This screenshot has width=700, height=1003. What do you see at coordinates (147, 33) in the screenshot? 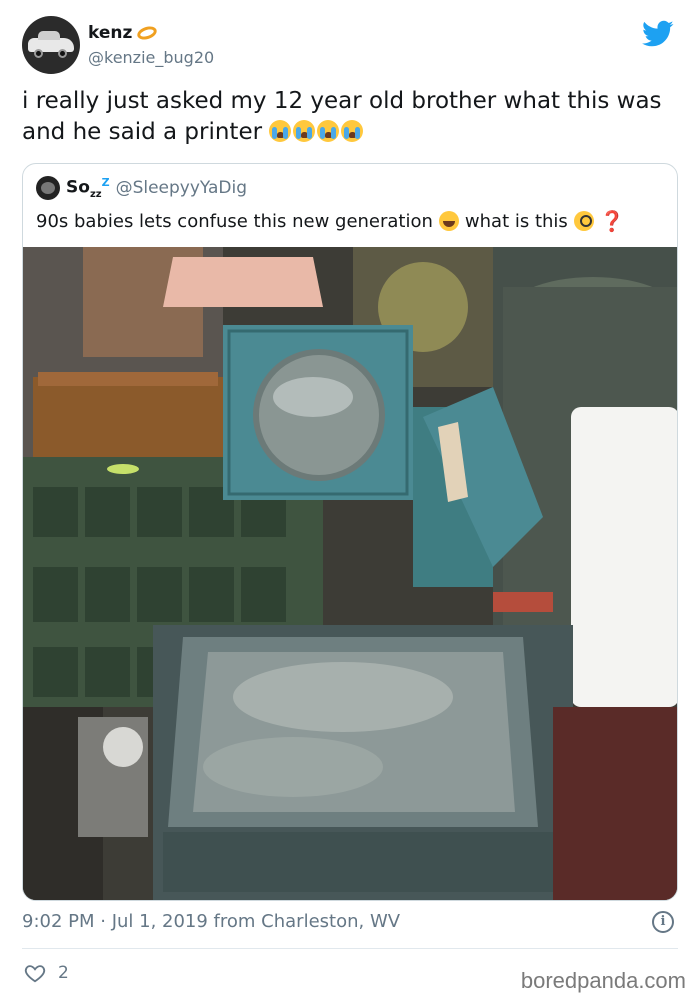
I see `ring-emoji-icon` at bounding box center [147, 33].